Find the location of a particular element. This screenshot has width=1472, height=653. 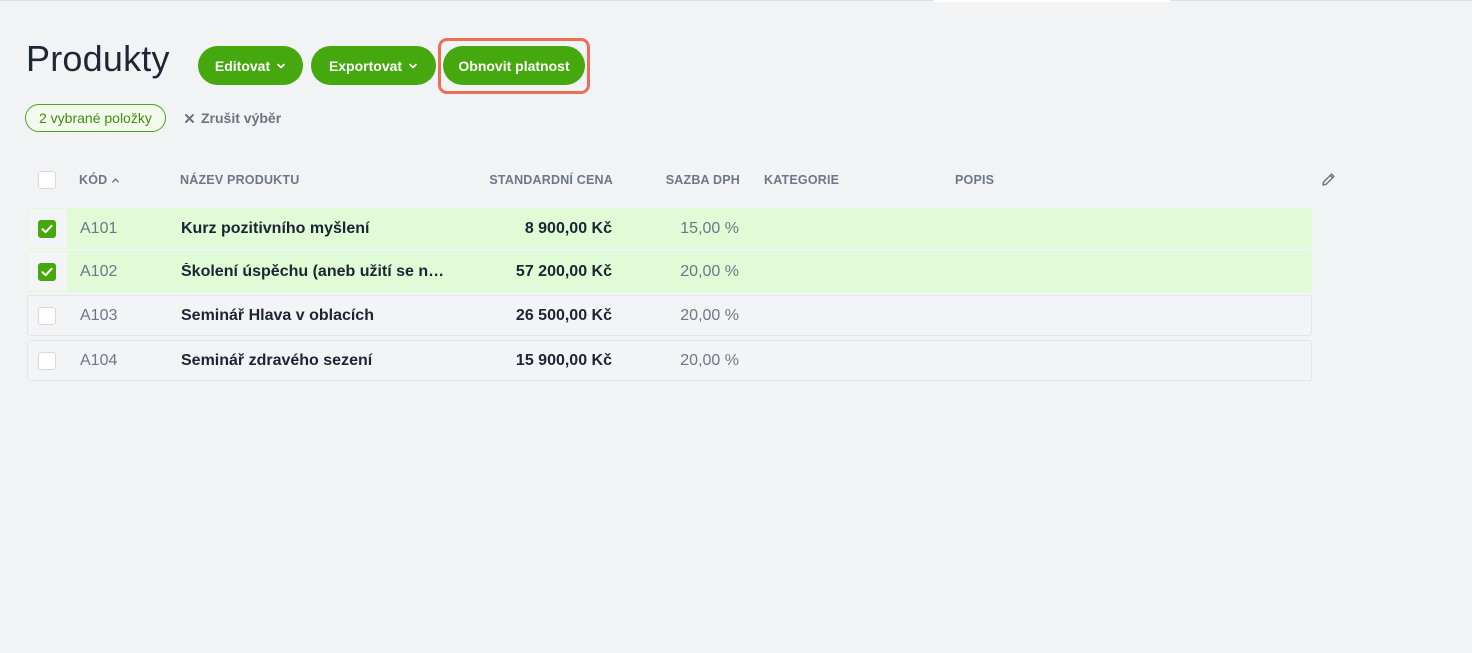

renew-validity-button: Obnovit platnost is located at coordinates (514, 65).